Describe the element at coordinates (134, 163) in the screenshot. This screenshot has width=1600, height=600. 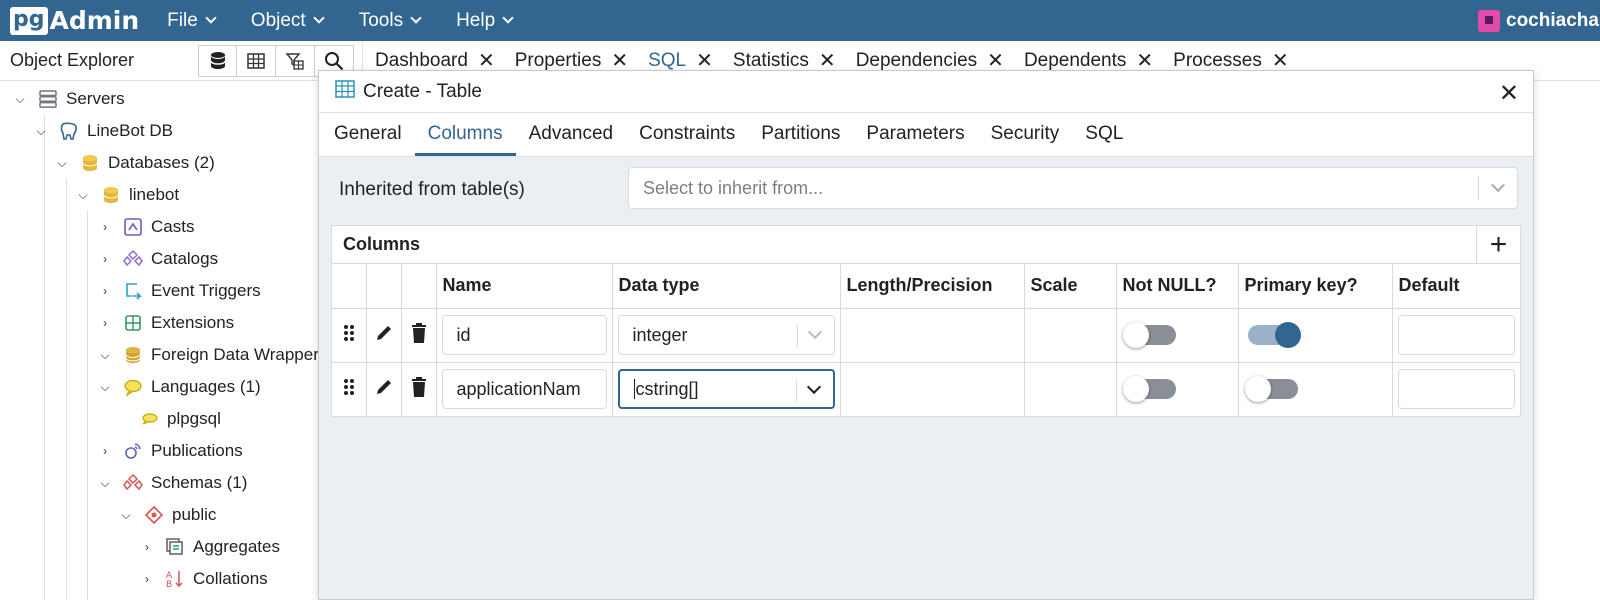
I see `tree-node-databases: ⌵ Databases (2)` at that location.